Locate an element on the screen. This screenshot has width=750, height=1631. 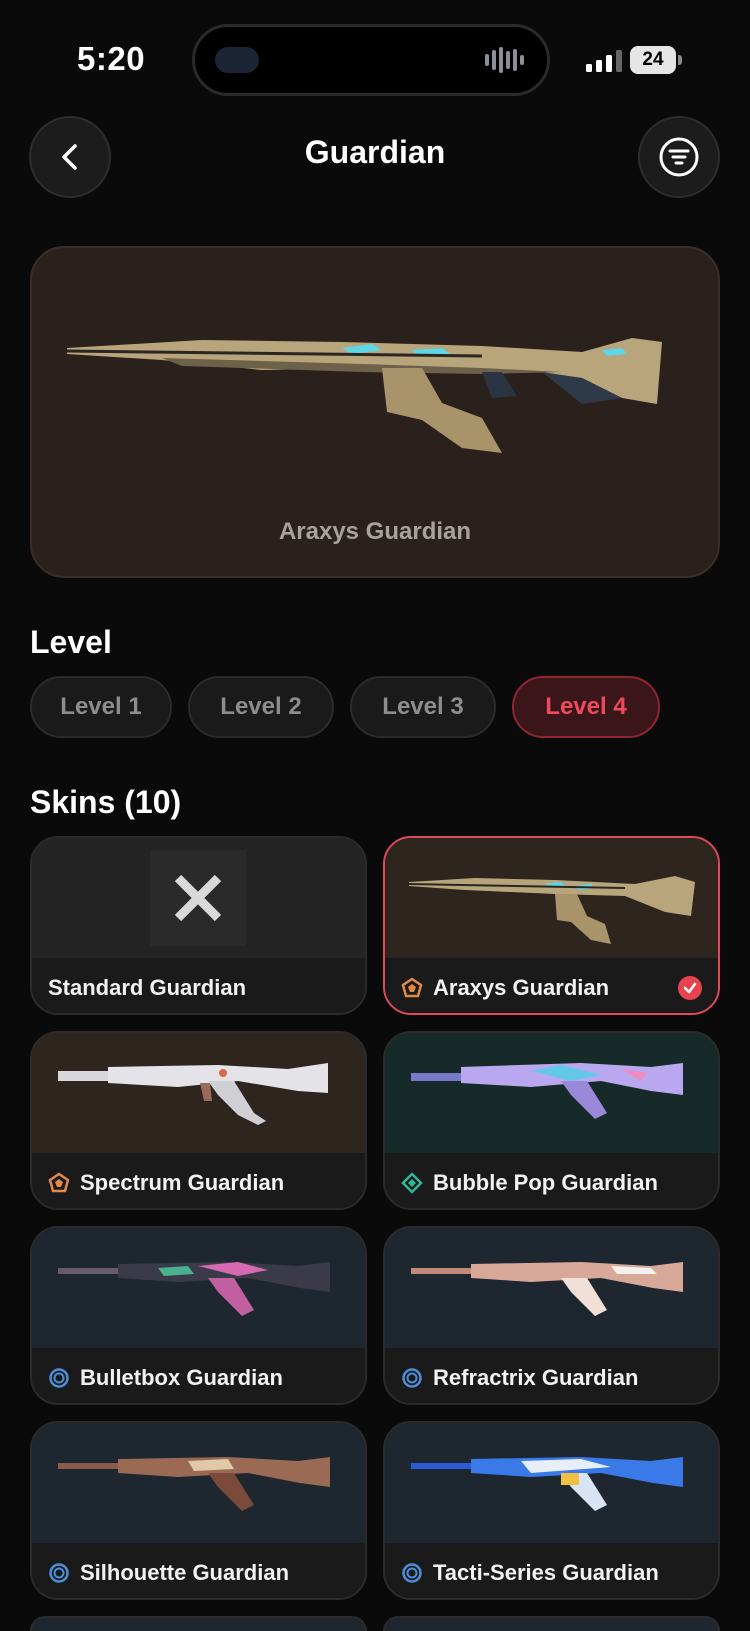
skin-name: Bulletbox Guardian is located at coordinates (181, 1377).